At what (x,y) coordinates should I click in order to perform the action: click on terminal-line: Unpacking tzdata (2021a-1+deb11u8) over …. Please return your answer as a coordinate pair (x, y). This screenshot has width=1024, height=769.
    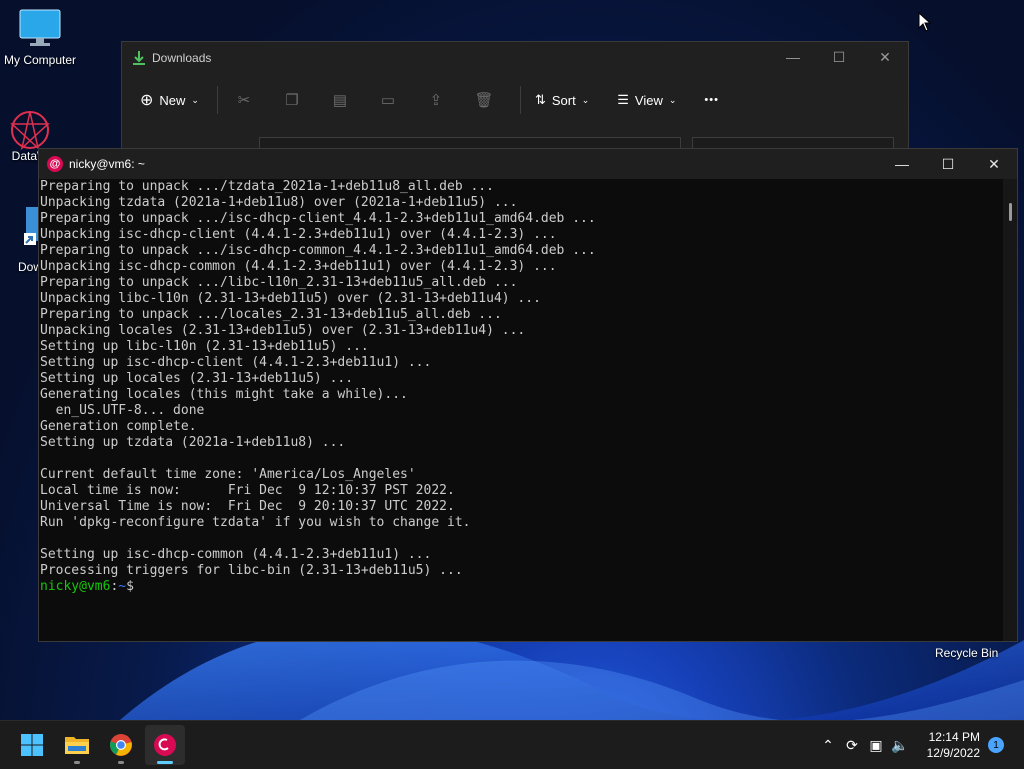
    Looking at the image, I should click on (279, 202).